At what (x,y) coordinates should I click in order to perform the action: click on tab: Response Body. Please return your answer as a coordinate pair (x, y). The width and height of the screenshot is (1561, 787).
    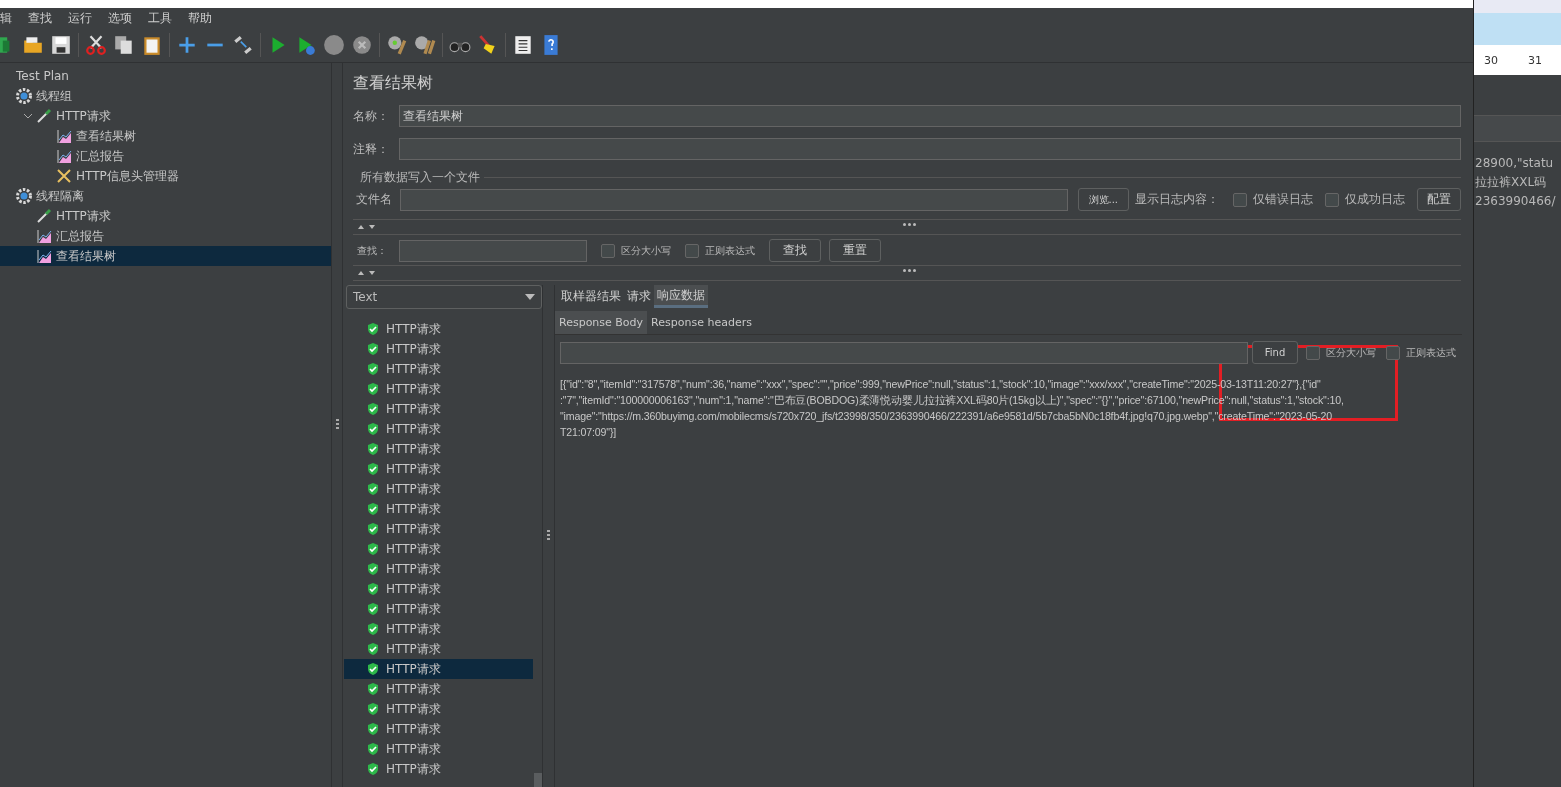
    Looking at the image, I should click on (601, 322).